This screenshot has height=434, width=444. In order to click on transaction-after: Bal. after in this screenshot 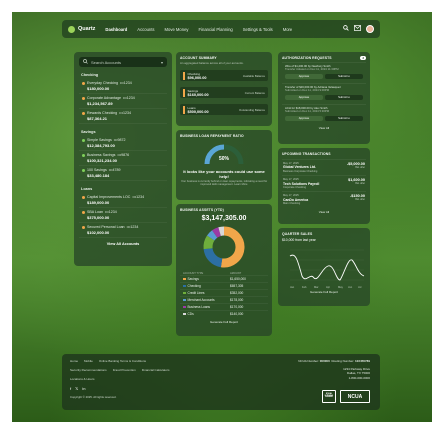, I will do `click(360, 184)`.